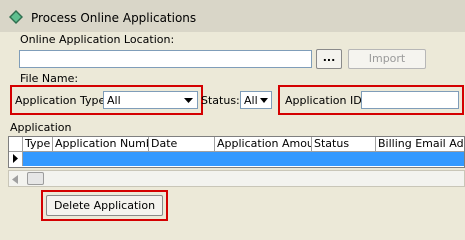  I want to click on column-header-application-number: Application Number, so click(101, 144).